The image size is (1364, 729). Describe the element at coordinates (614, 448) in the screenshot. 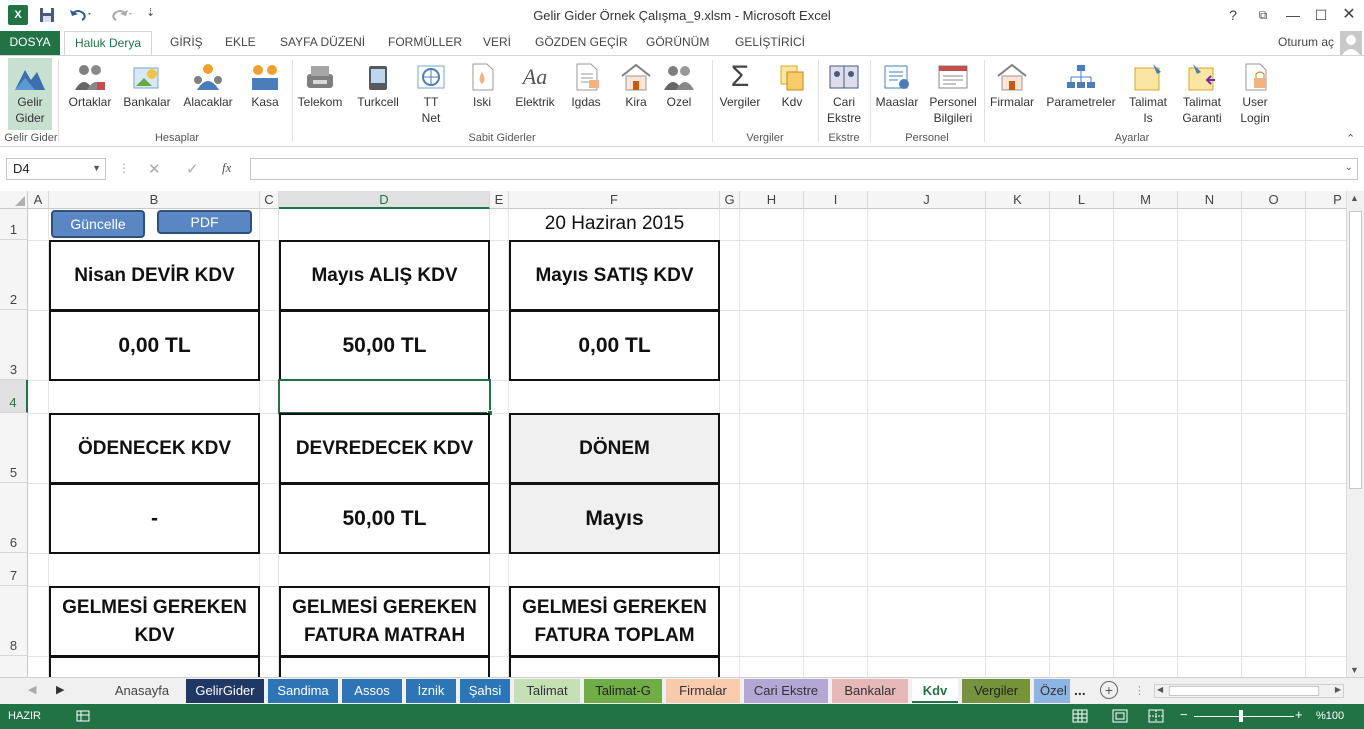

I see `cell-f5-donem: DÖNEM` at that location.